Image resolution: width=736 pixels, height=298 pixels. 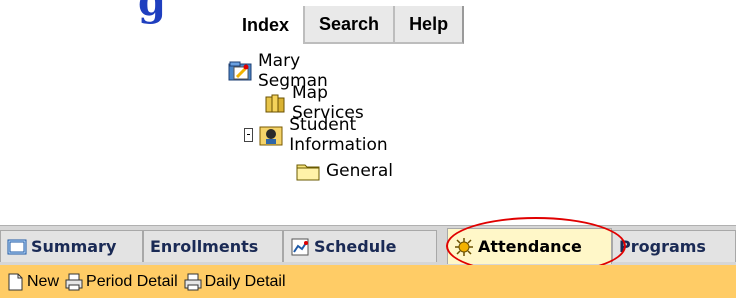 What do you see at coordinates (674, 246) in the screenshot?
I see `tab-programs: Programs` at bounding box center [674, 246].